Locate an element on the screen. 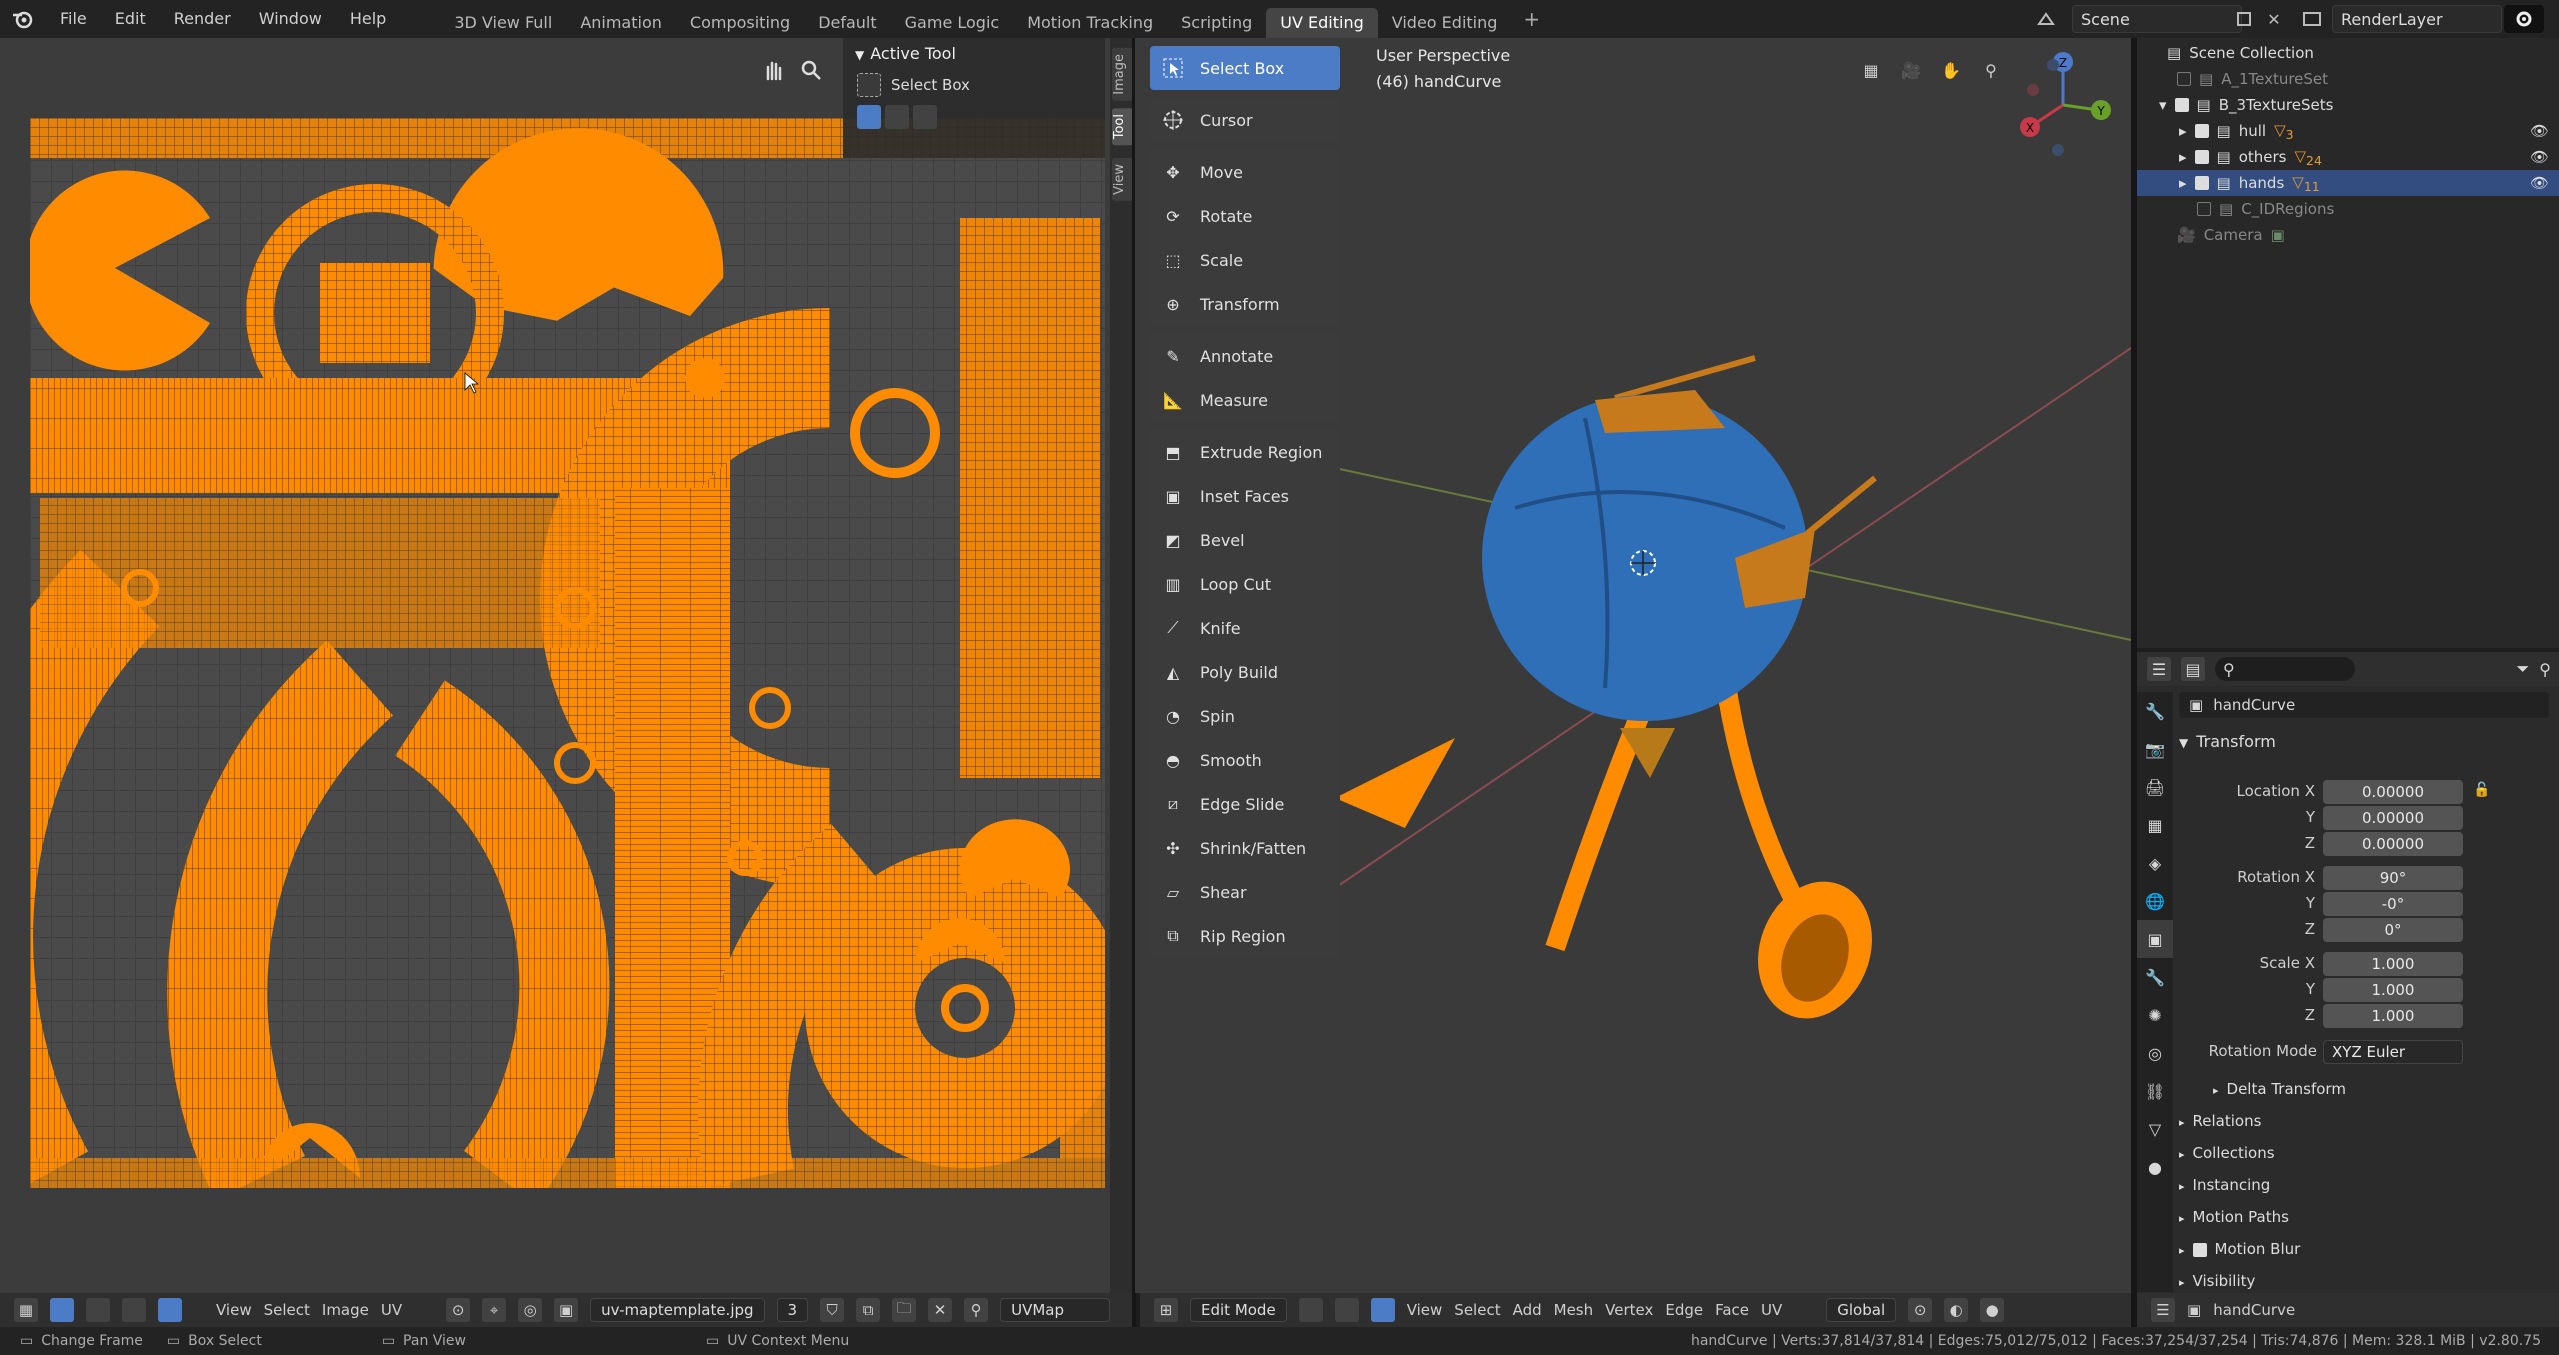 The height and width of the screenshot is (1355, 2559). rotation-x-field: 90° is located at coordinates (2393, 878).